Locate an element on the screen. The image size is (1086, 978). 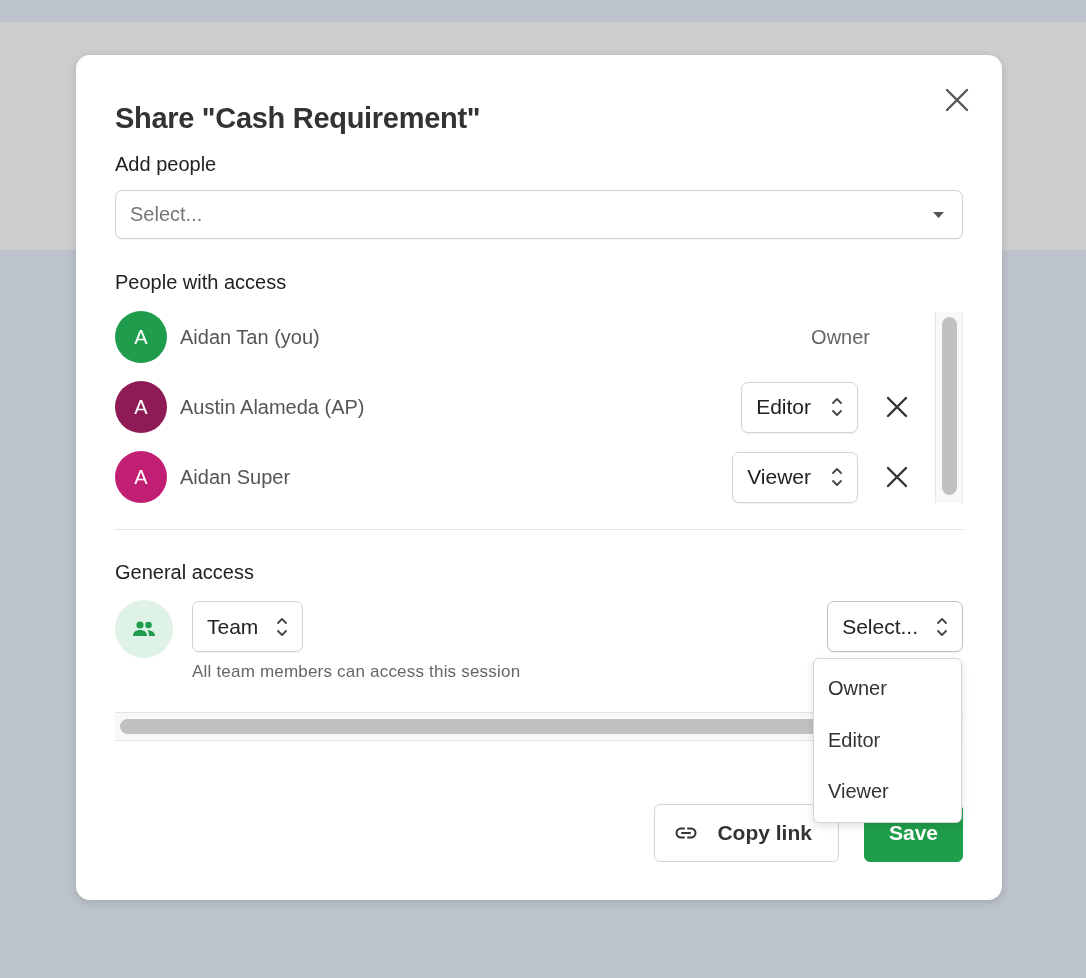
role-label: Owner is located at coordinates (840, 337).